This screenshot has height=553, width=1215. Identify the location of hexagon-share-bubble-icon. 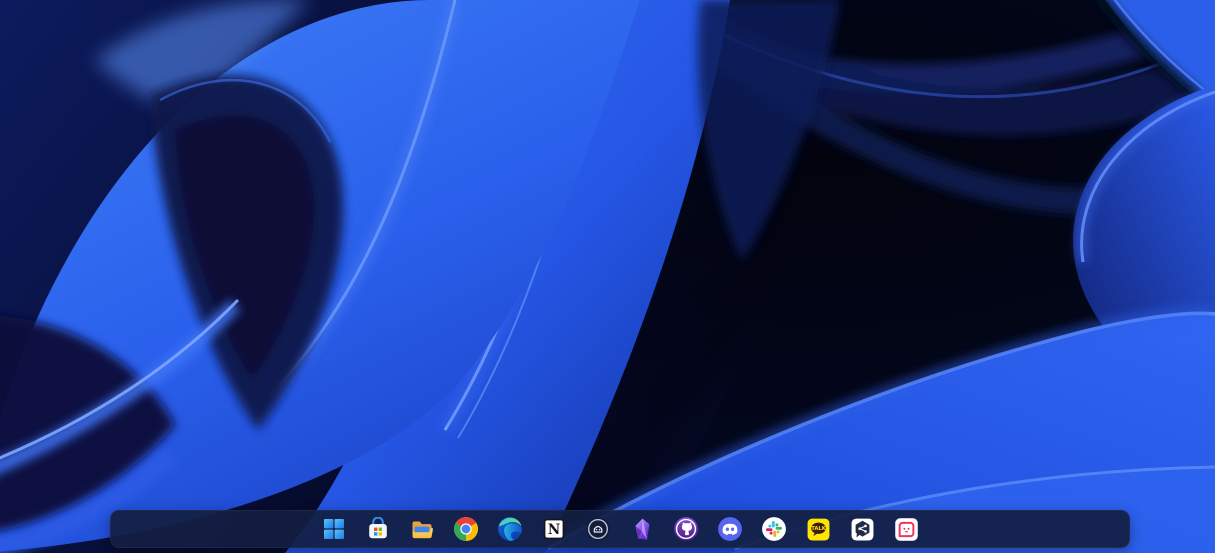
(862, 529).